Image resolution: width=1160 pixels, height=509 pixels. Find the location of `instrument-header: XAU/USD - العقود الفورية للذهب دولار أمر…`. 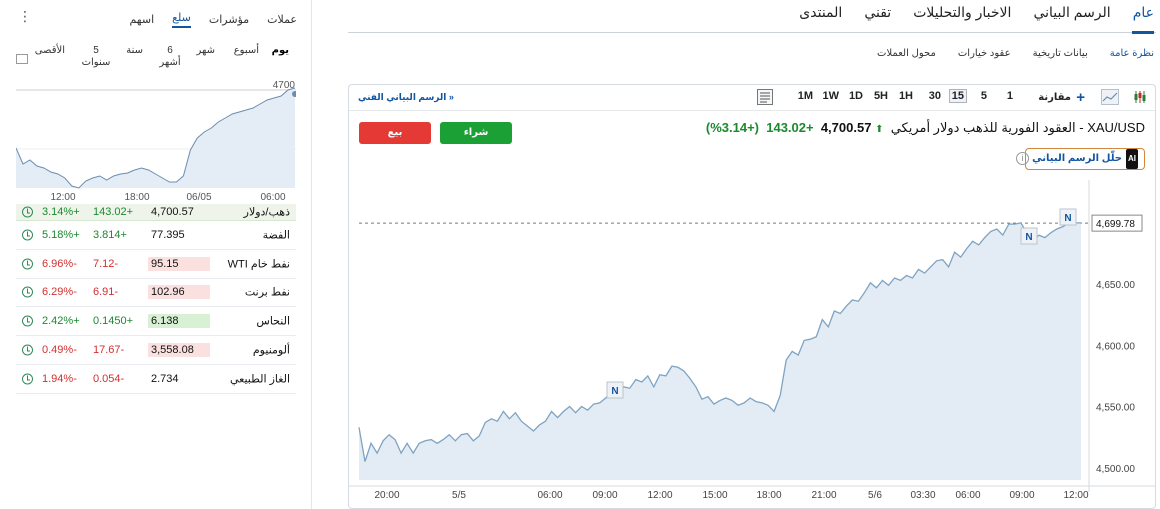

instrument-header: XAU/USD - العقود الفورية للذهب دولار أمر… is located at coordinates (925, 128).